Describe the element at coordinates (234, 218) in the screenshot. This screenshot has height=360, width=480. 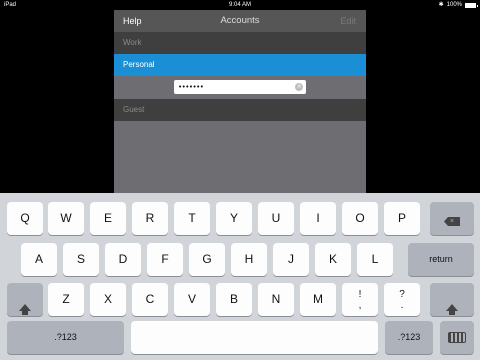
I see `key-y: Y` at that location.